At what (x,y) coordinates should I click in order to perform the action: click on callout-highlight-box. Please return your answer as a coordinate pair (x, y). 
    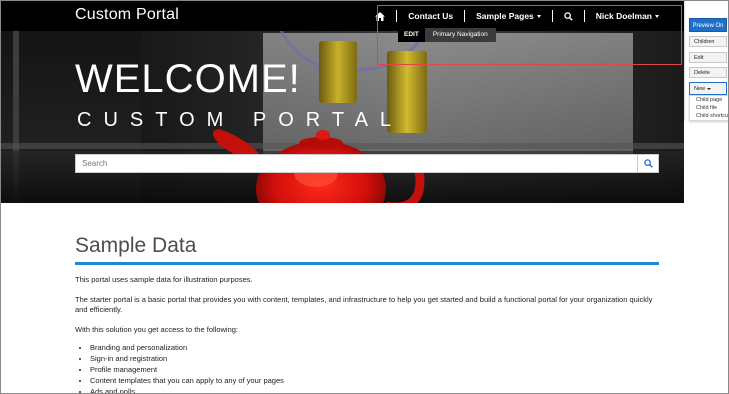
    Looking at the image, I should click on (529, 35).